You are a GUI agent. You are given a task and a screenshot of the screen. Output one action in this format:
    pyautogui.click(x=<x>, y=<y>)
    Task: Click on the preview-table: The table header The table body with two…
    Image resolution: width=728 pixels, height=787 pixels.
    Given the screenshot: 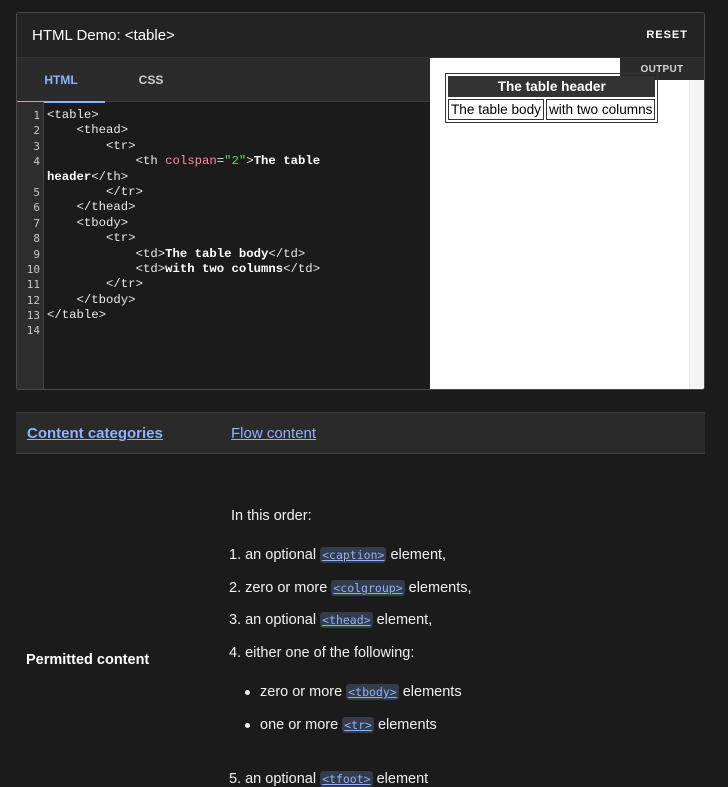 What is the action you would take?
    pyautogui.click(x=552, y=98)
    